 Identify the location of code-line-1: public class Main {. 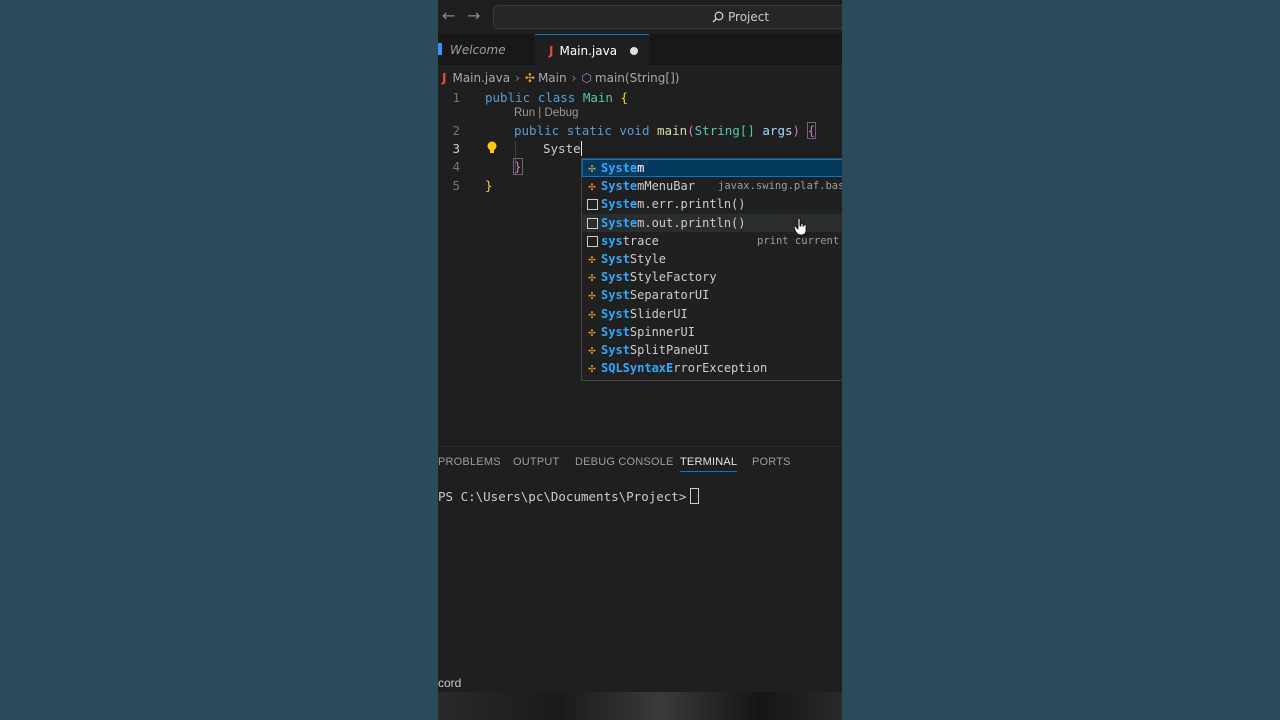
(556, 97).